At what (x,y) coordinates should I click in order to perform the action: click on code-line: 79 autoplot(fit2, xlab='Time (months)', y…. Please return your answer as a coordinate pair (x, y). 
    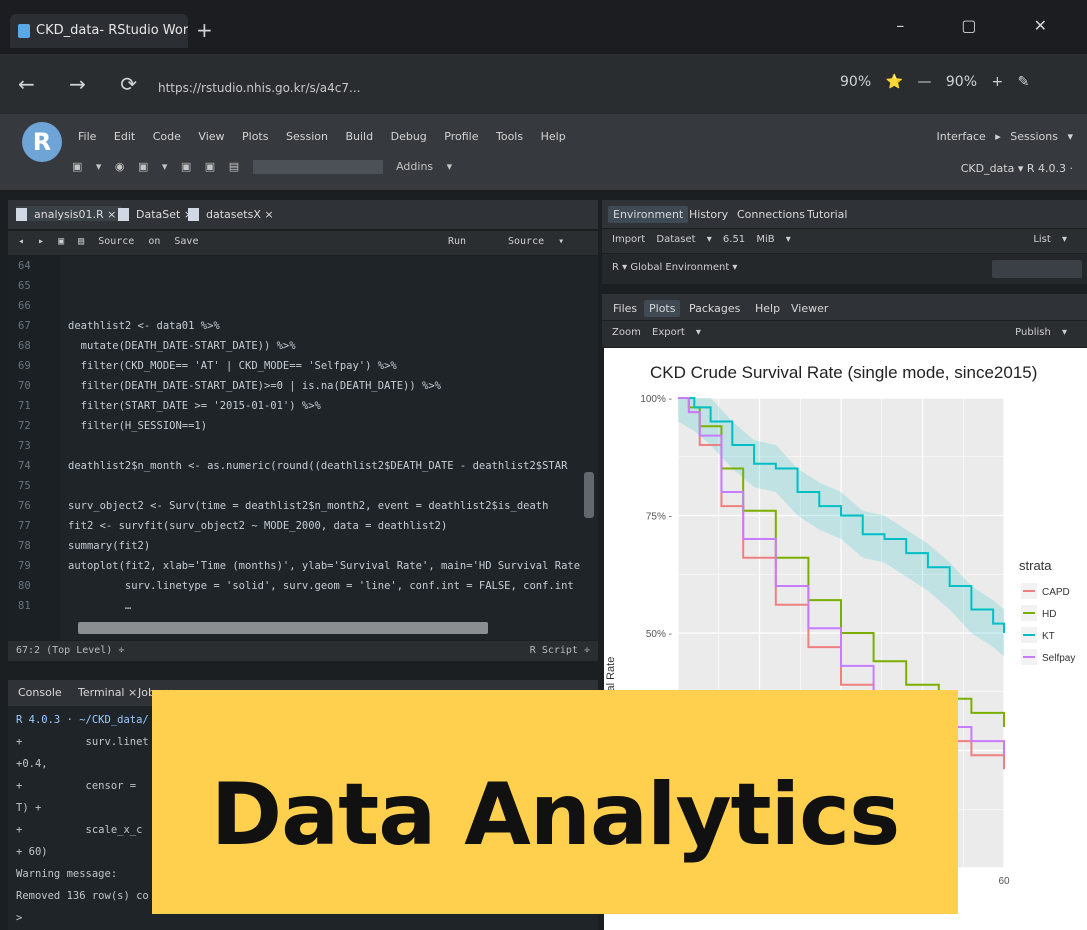
    Looking at the image, I should click on (298, 566).